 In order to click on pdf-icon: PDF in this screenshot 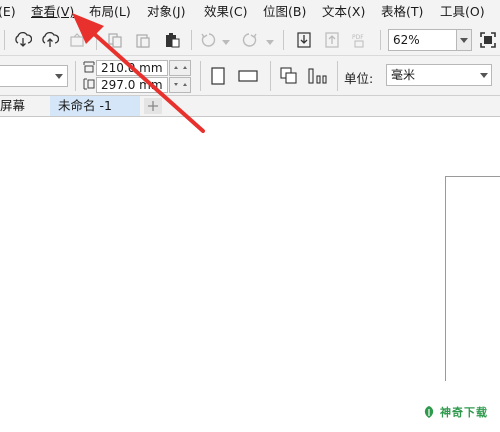, I will do `click(360, 40)`.